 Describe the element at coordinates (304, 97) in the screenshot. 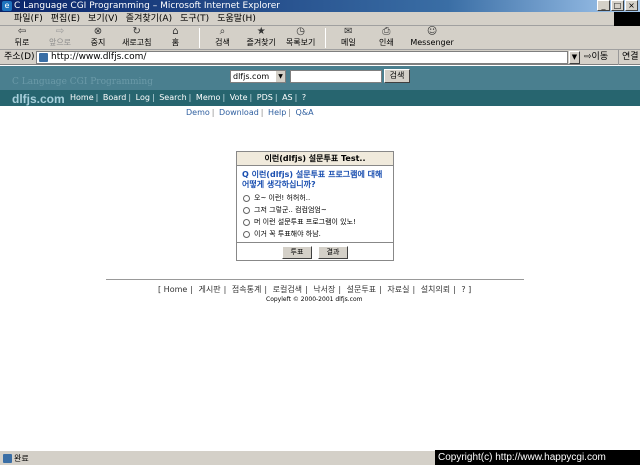

I see `nav-help: ?` at that location.